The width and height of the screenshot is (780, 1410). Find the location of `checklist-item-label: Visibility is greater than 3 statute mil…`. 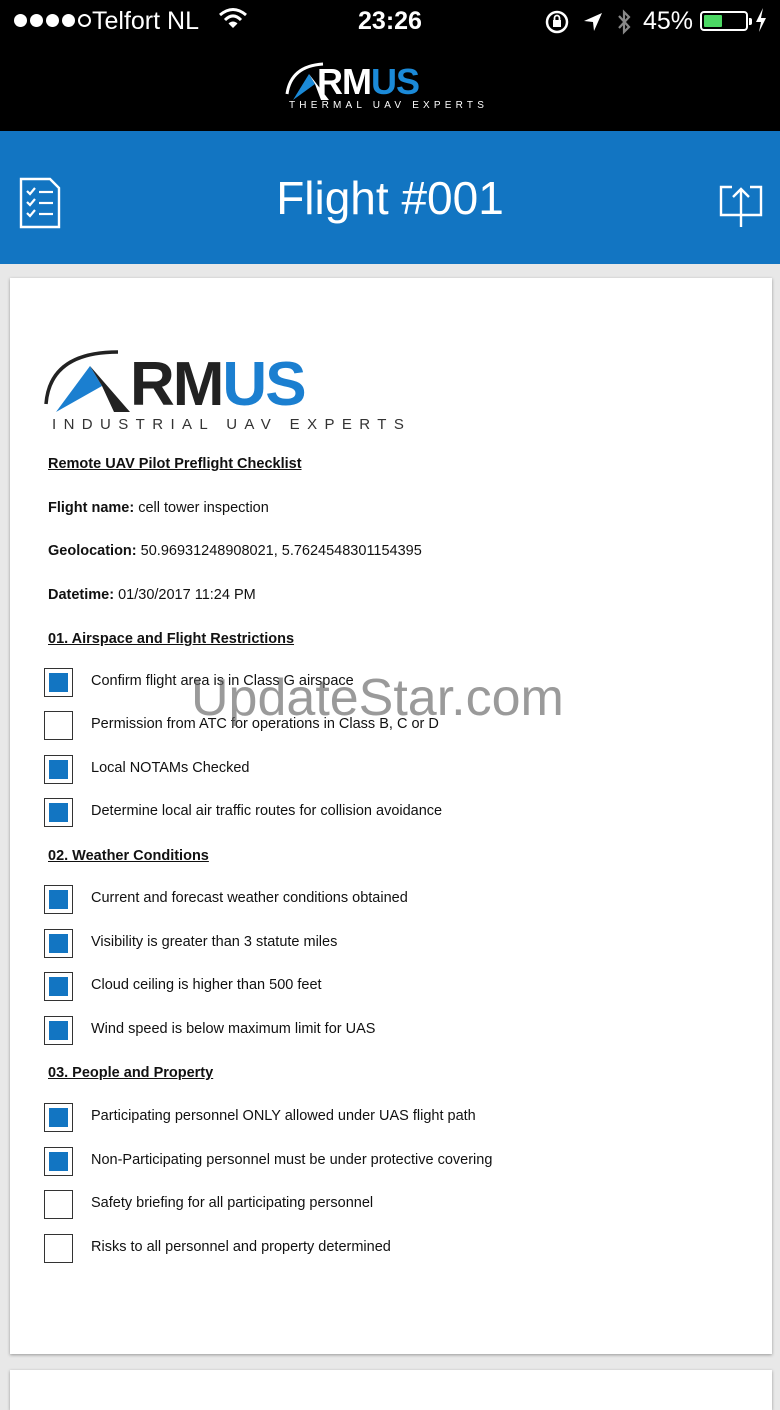

checklist-item-label: Visibility is greater than 3 statute mil… is located at coordinates (214, 942).